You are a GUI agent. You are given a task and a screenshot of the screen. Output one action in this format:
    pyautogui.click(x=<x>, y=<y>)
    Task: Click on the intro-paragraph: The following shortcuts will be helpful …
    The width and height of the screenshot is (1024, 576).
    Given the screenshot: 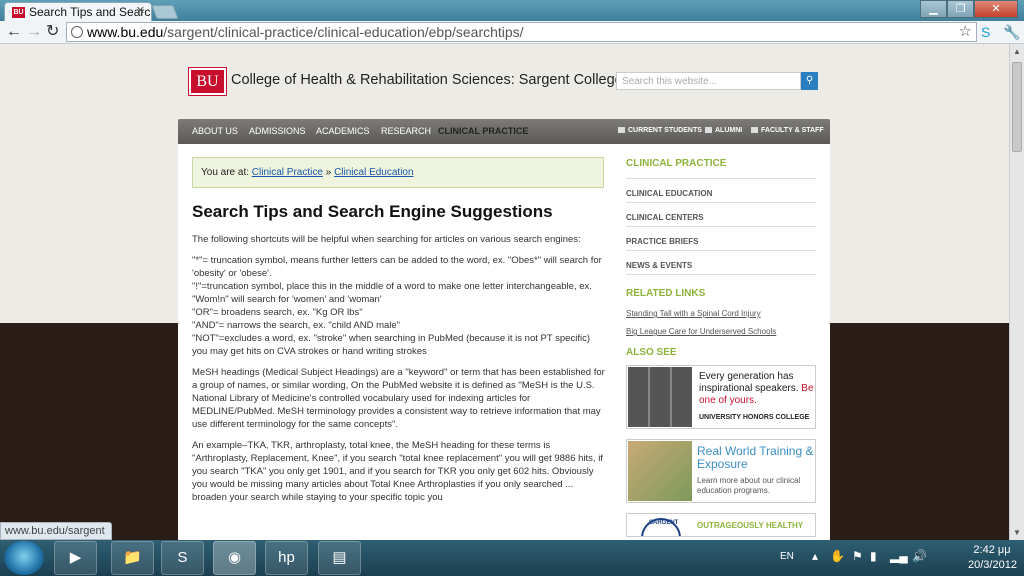 What is the action you would take?
    pyautogui.click(x=386, y=239)
    